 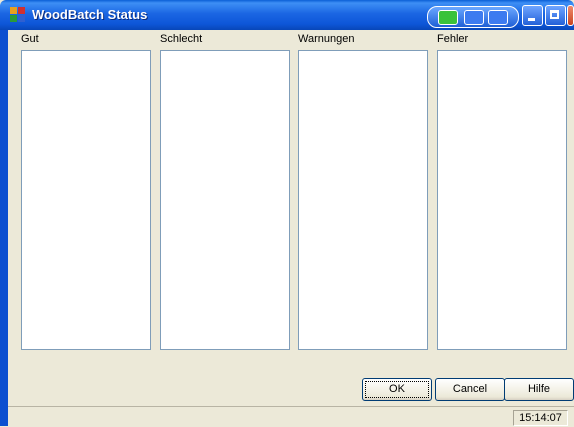 I want to click on maximize-icon, so click(x=554, y=14).